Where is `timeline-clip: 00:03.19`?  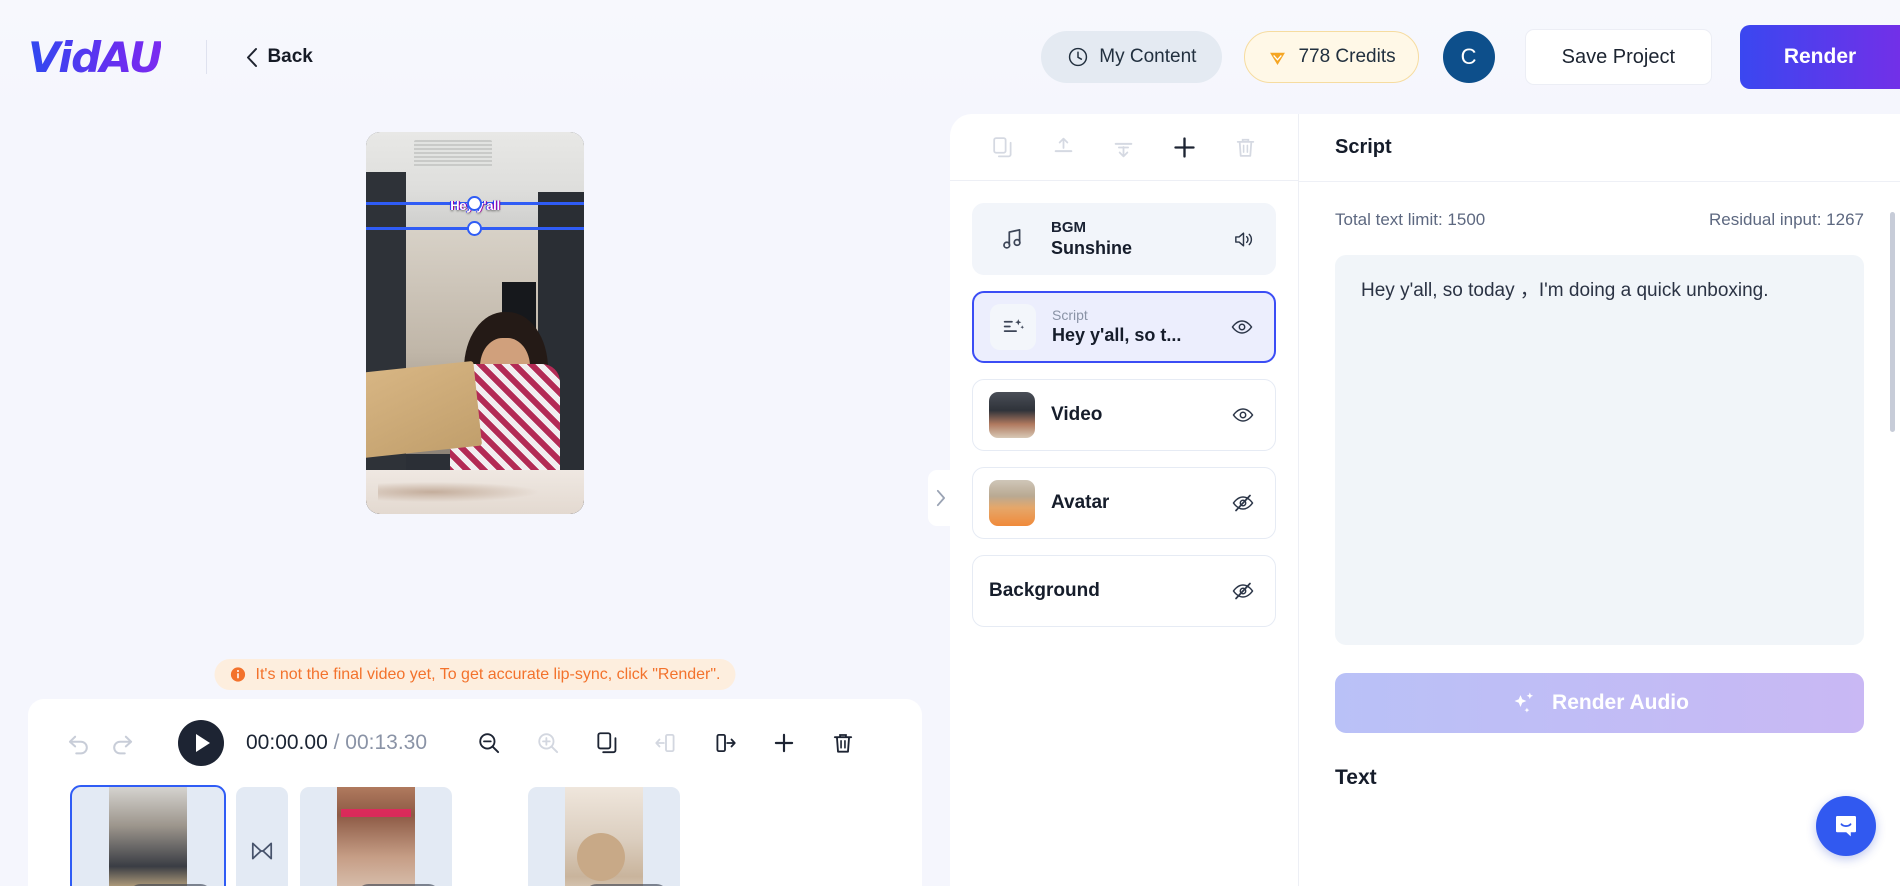
timeline-clip: 00:03.19 is located at coordinates (148, 835).